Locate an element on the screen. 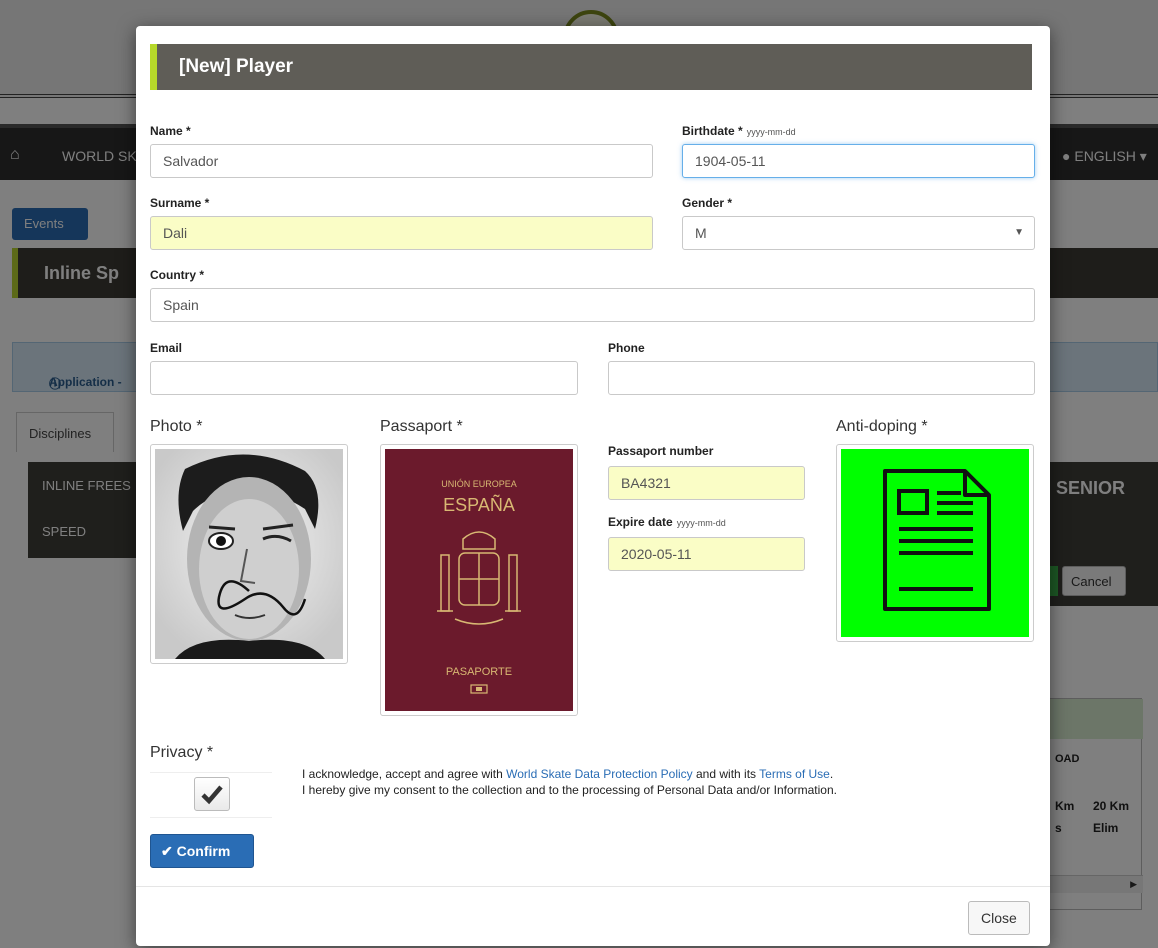 This screenshot has width=1158, height=948. phone-input is located at coordinates (821, 378).